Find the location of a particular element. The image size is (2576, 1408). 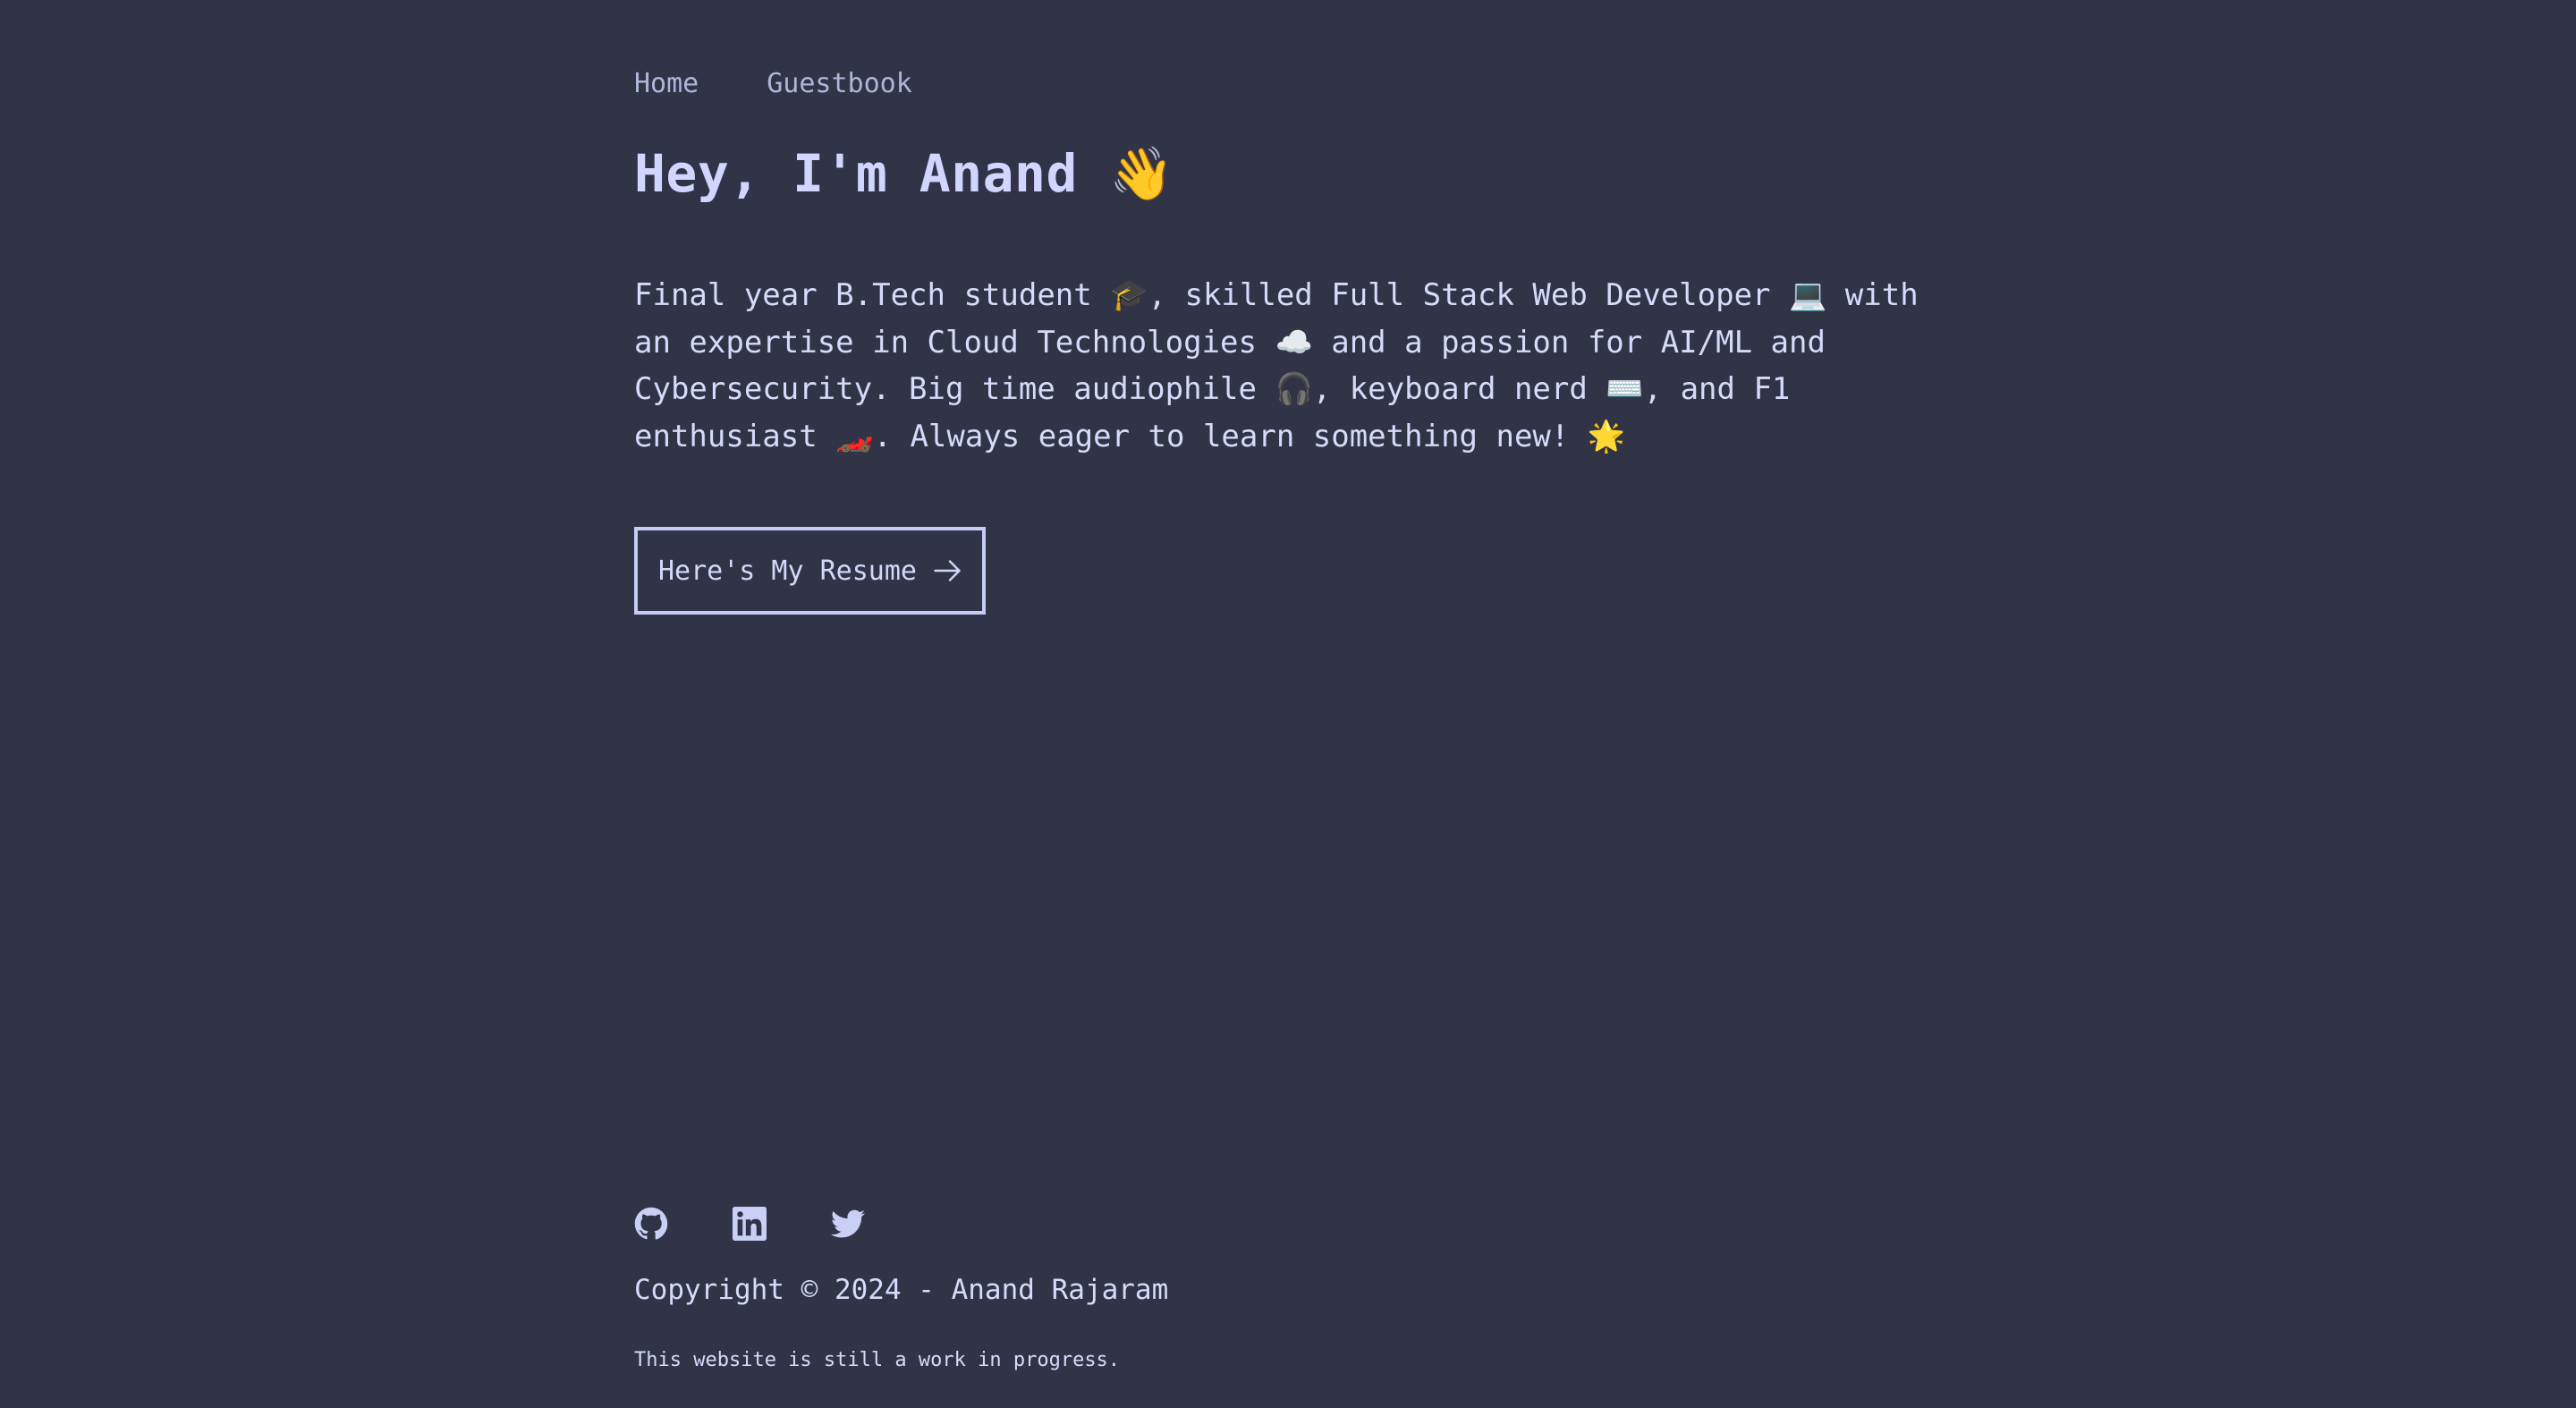

top-nav: Home Guestbook is located at coordinates (773, 83).